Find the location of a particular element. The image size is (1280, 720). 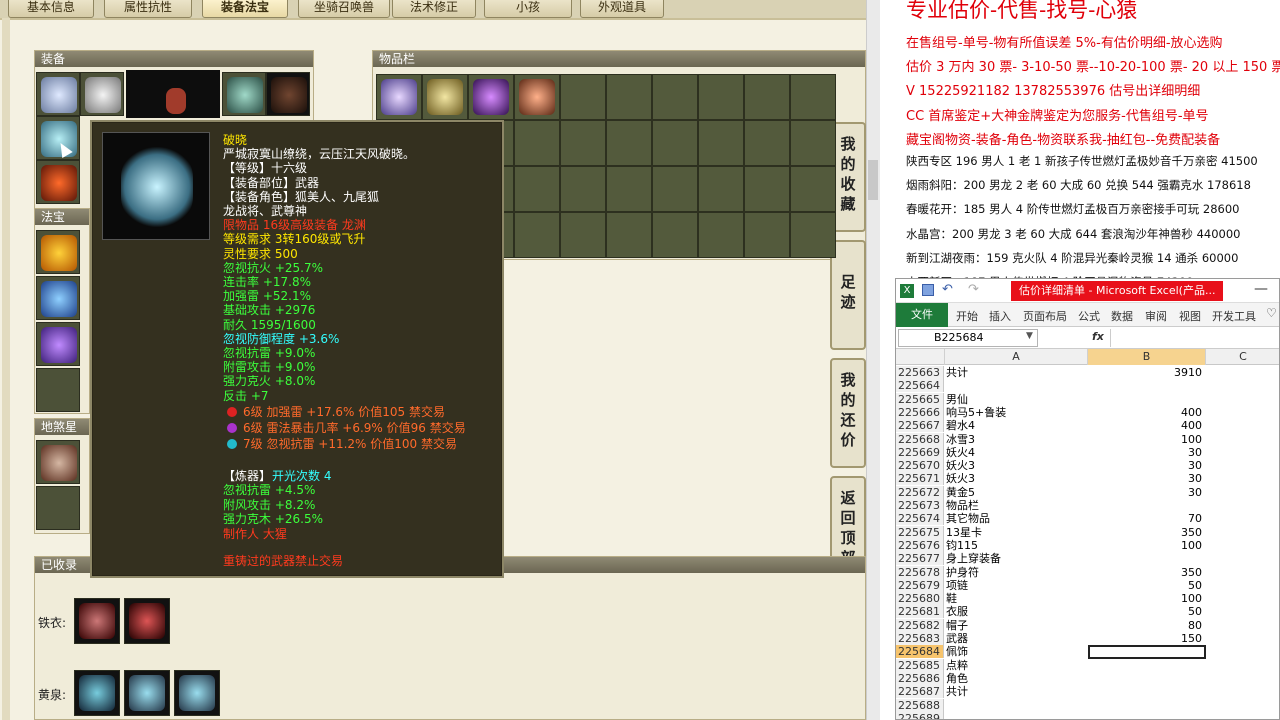

ribbon-tab-insert: 插入 is located at coordinates (1000, 316).